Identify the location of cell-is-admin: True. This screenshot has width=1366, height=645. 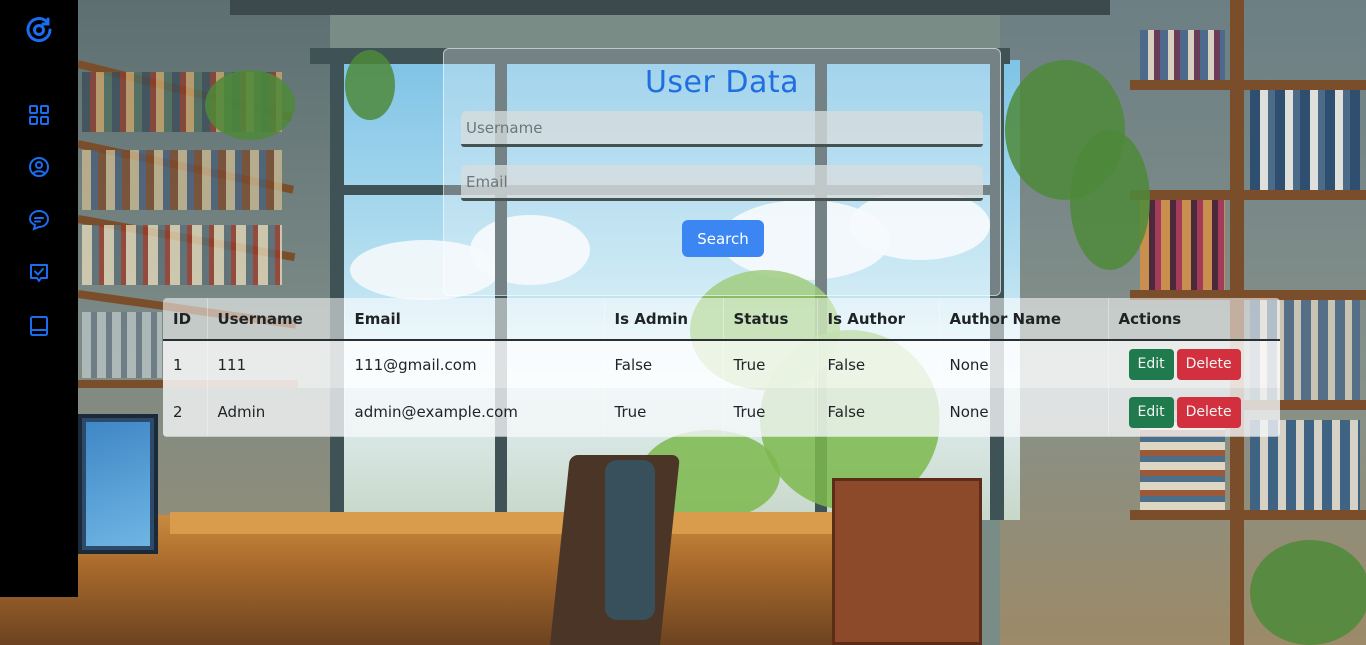
(663, 412).